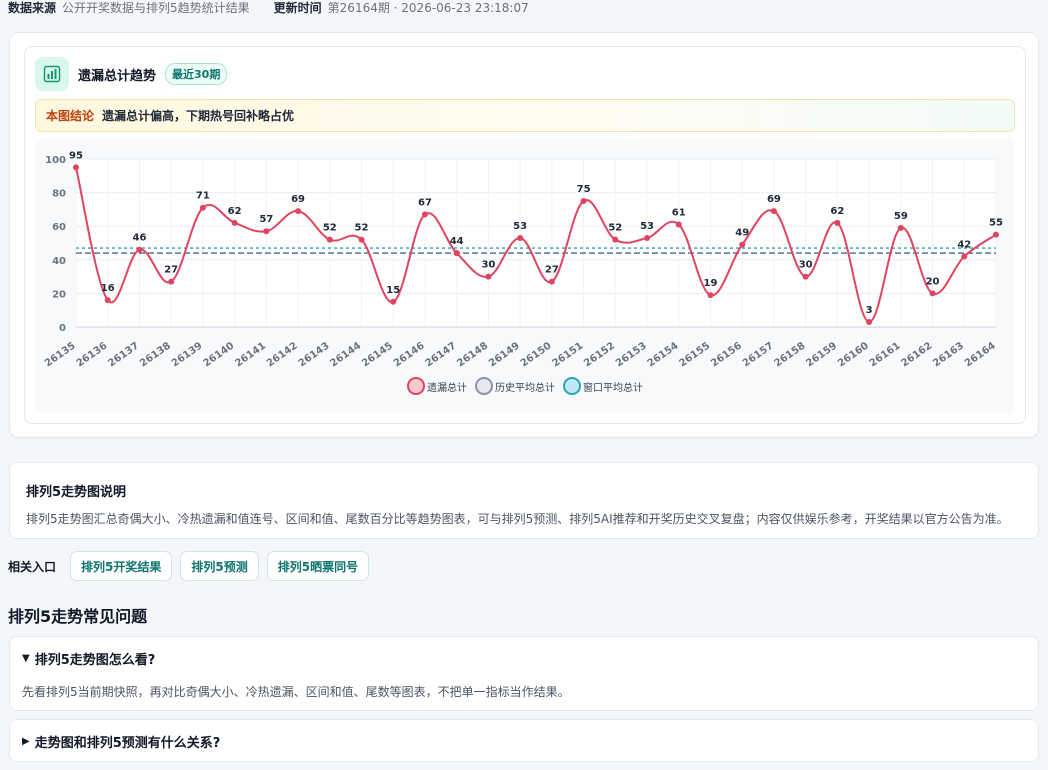  Describe the element at coordinates (131, 74) in the screenshot. I see `chart-header: 遗漏总计趋势 最近30期` at that location.